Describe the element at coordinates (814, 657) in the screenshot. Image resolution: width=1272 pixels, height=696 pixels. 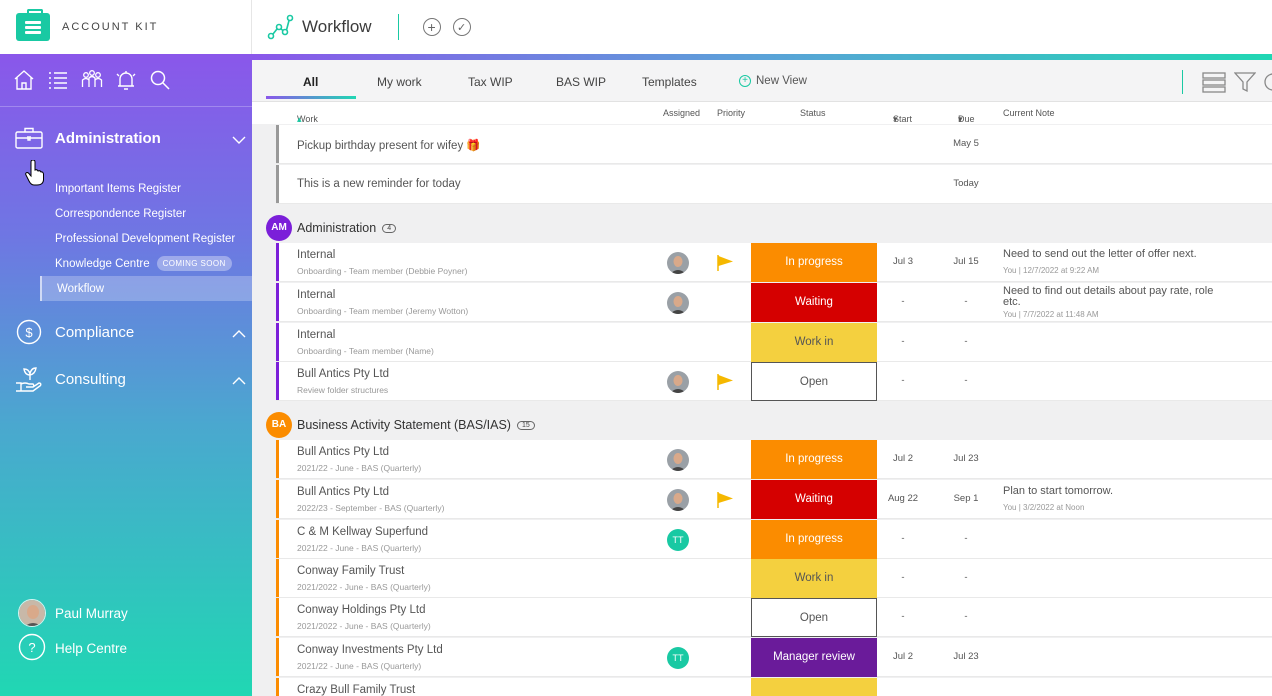
I see `status-badge: Manager review` at that location.